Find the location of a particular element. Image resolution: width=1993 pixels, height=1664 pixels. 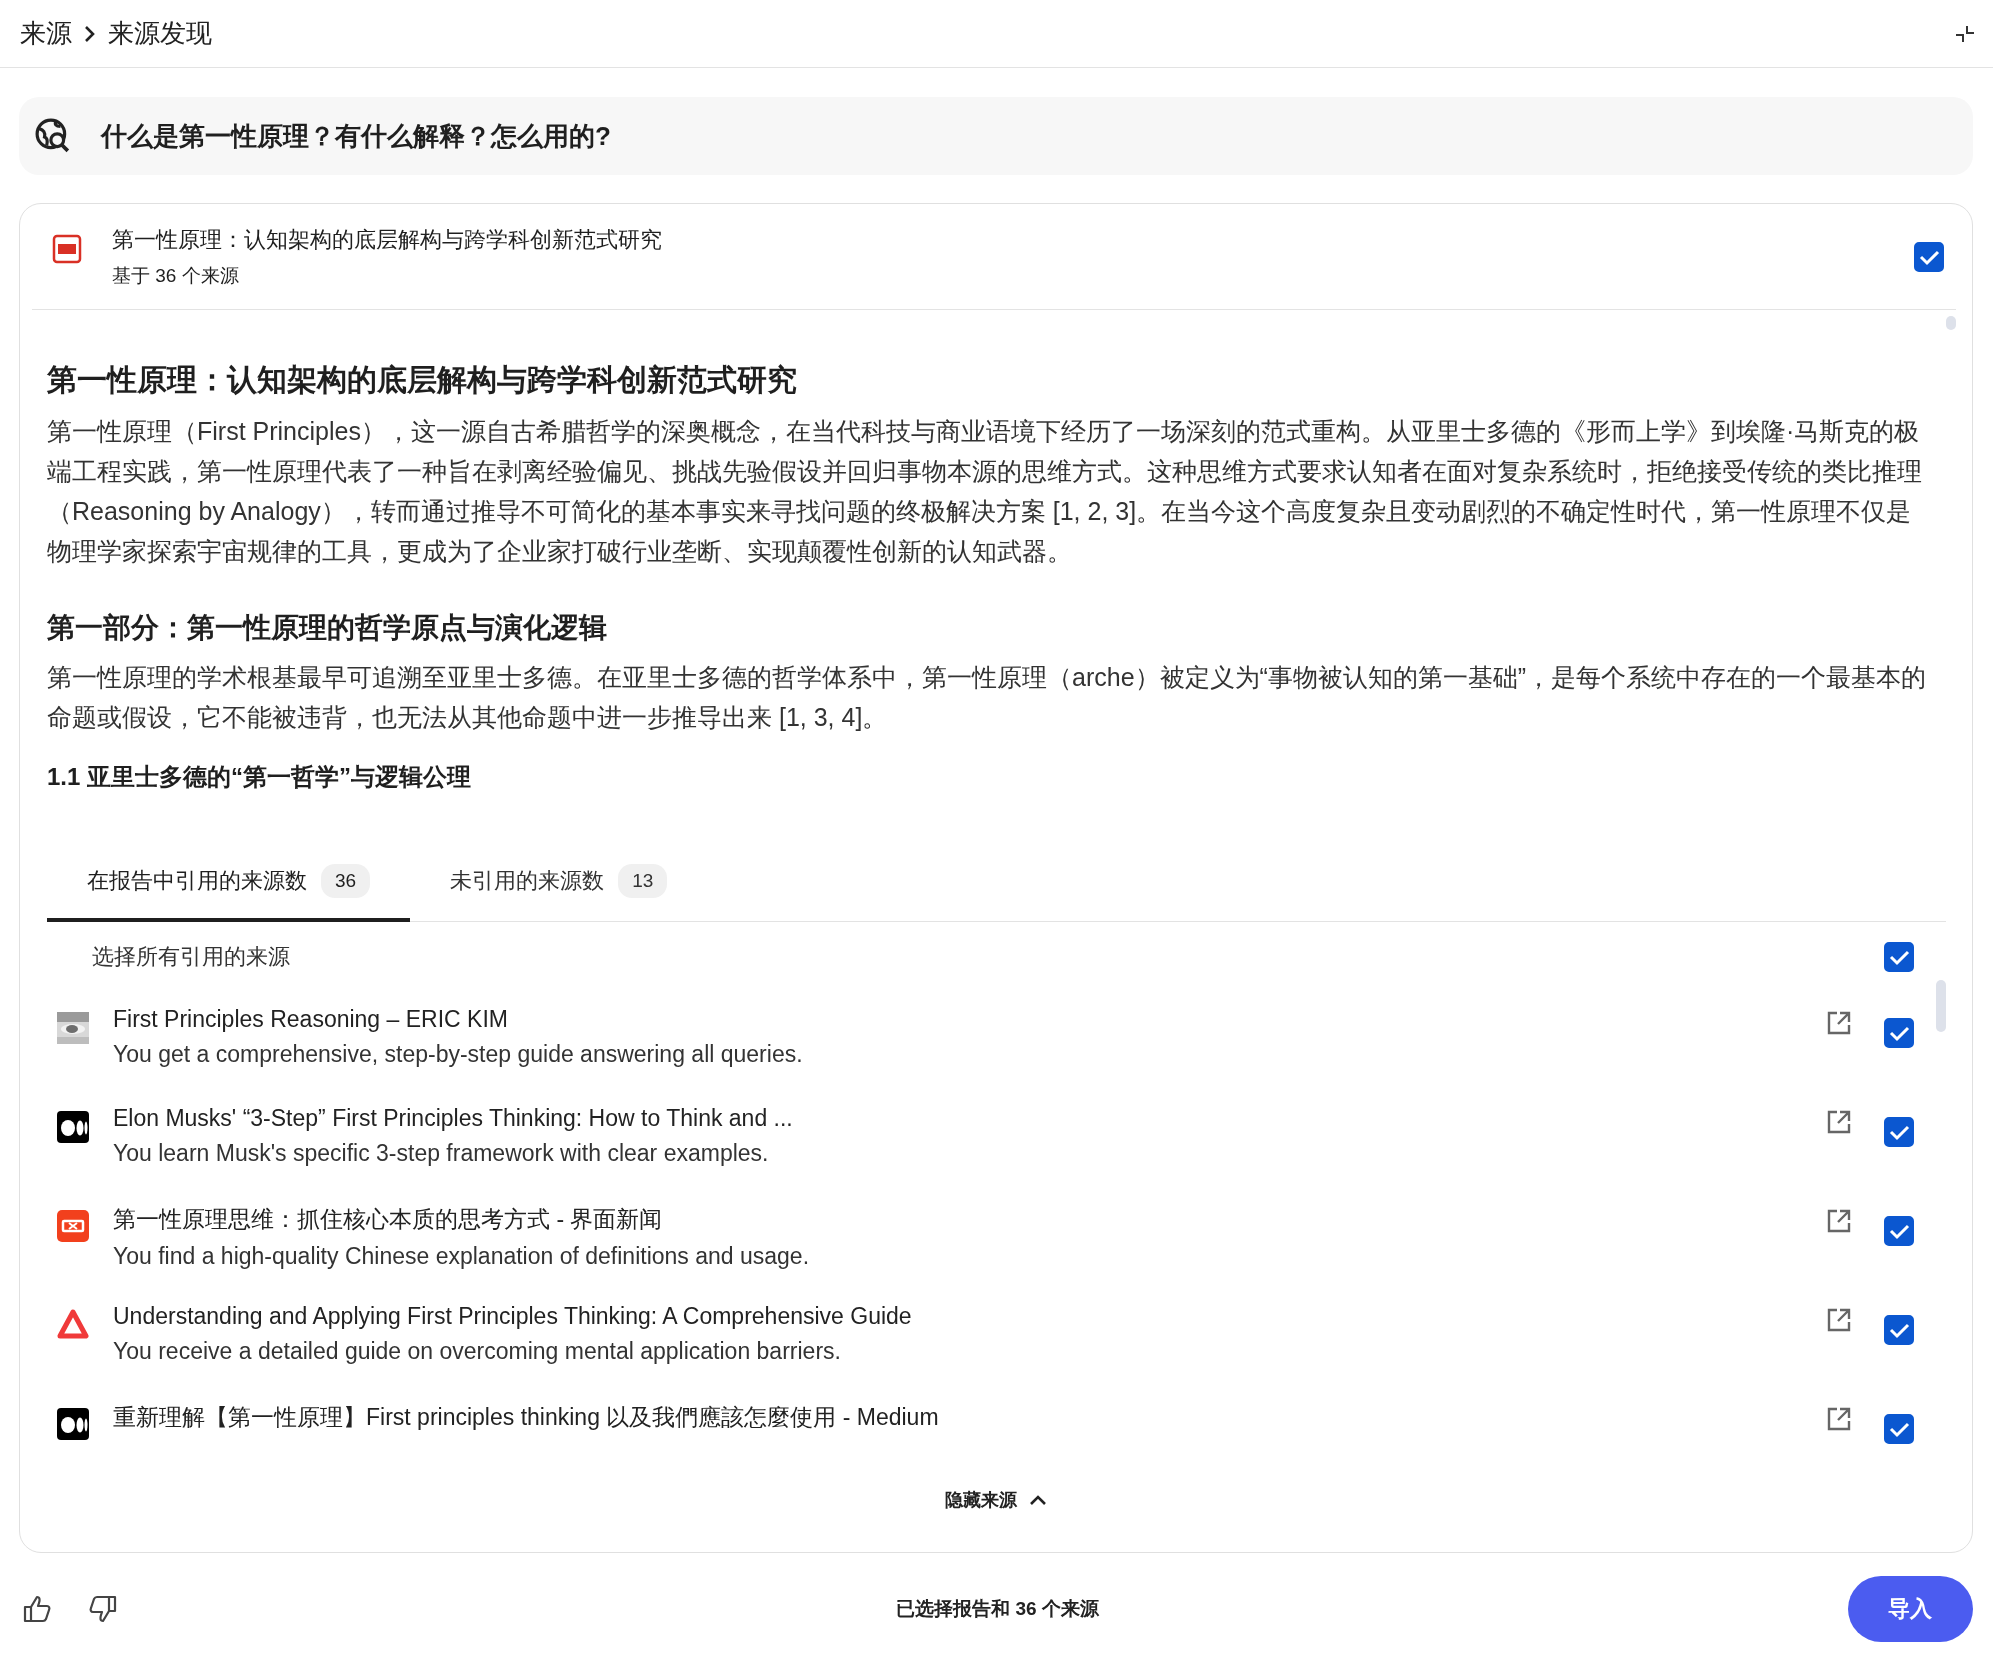

thumbs-down-icon is located at coordinates (103, 1608).